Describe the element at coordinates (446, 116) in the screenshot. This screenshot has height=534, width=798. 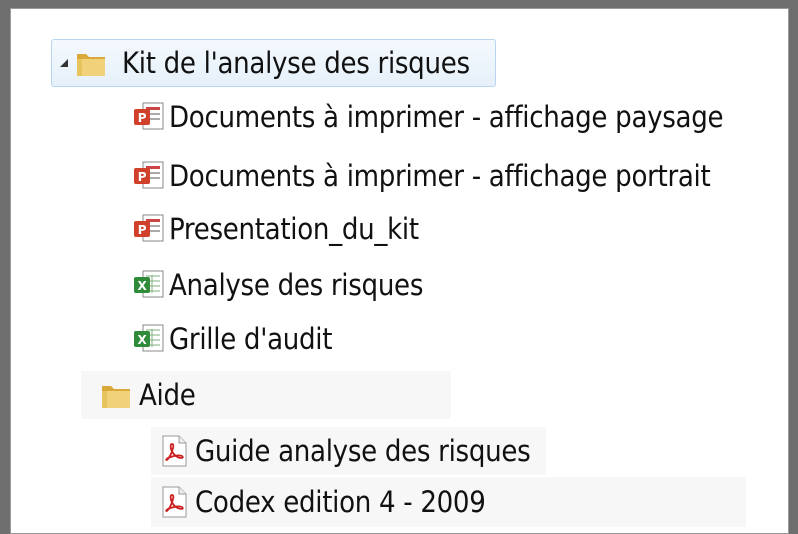
I see `file-label: Documents à imprimer - affichage paysage` at that location.